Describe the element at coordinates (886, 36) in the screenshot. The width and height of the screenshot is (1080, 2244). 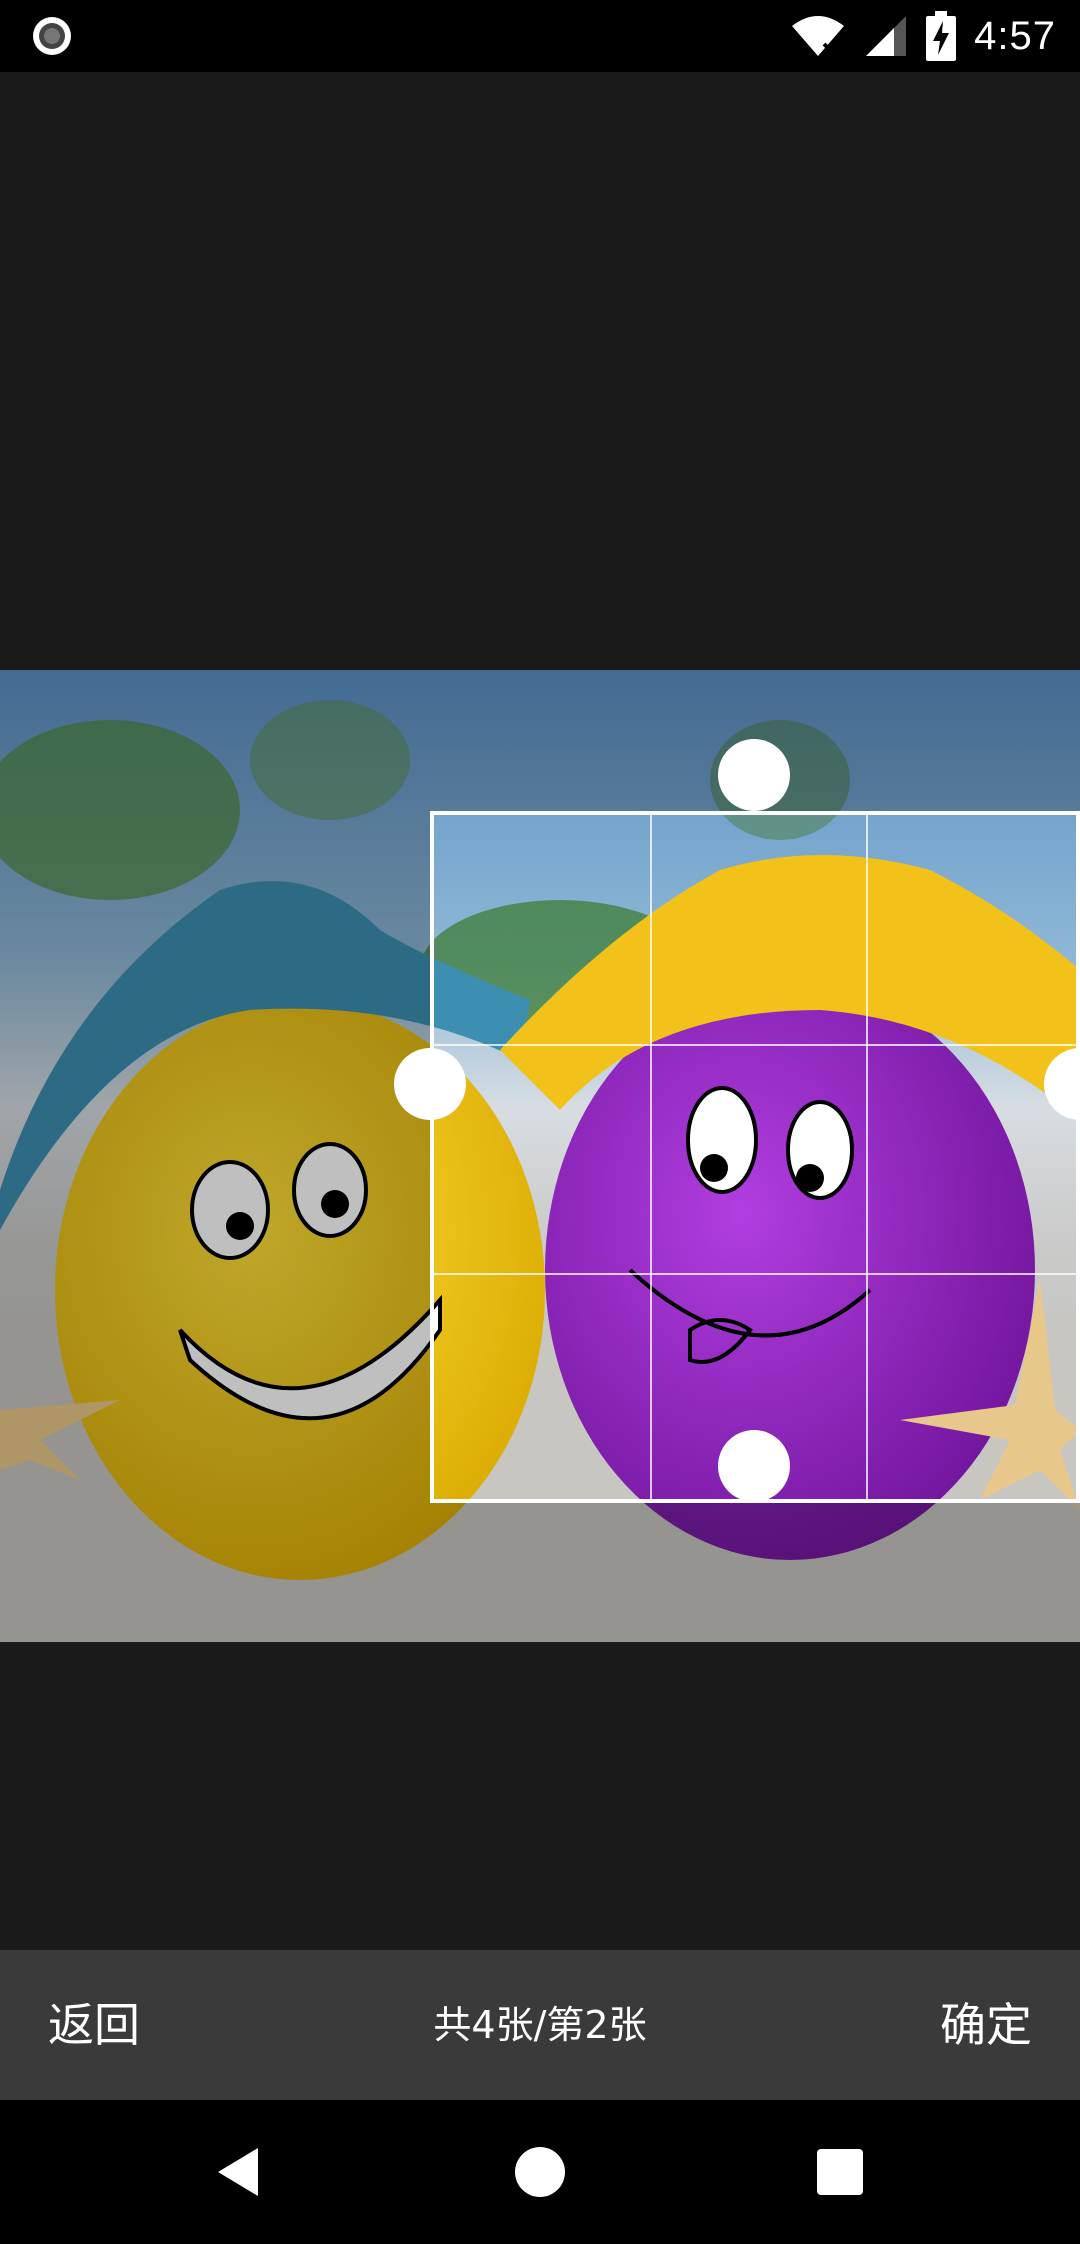
I see `signal-icon` at that location.